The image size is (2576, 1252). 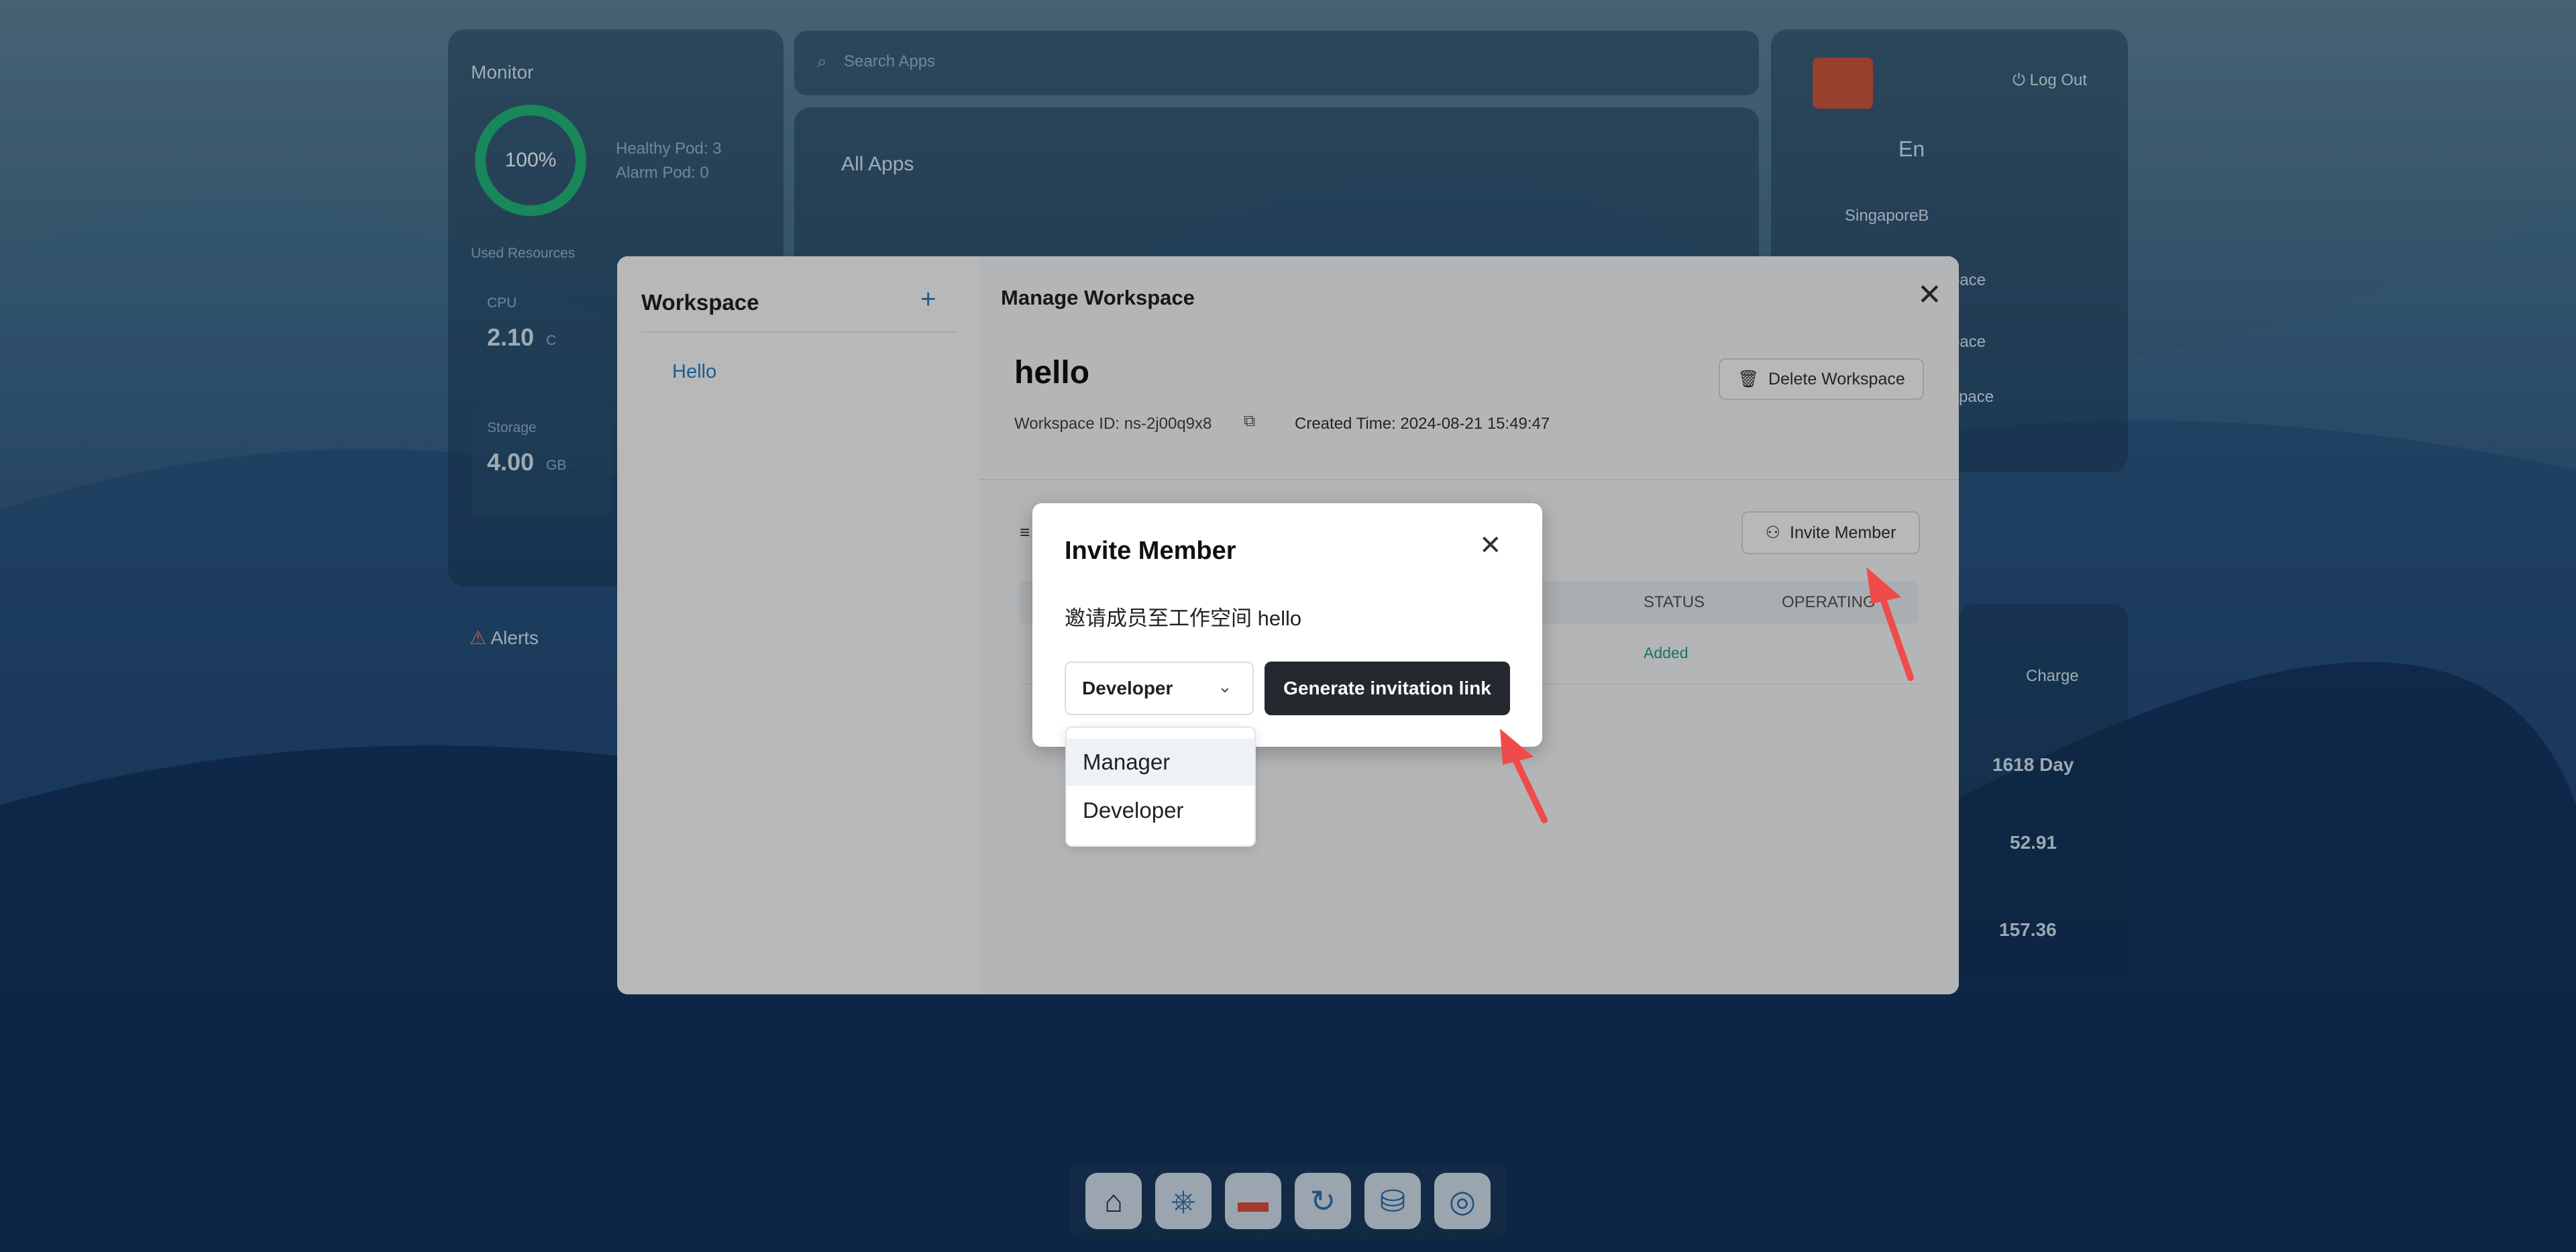 I want to click on arrow-to-generate-button, so click(x=1524, y=776).